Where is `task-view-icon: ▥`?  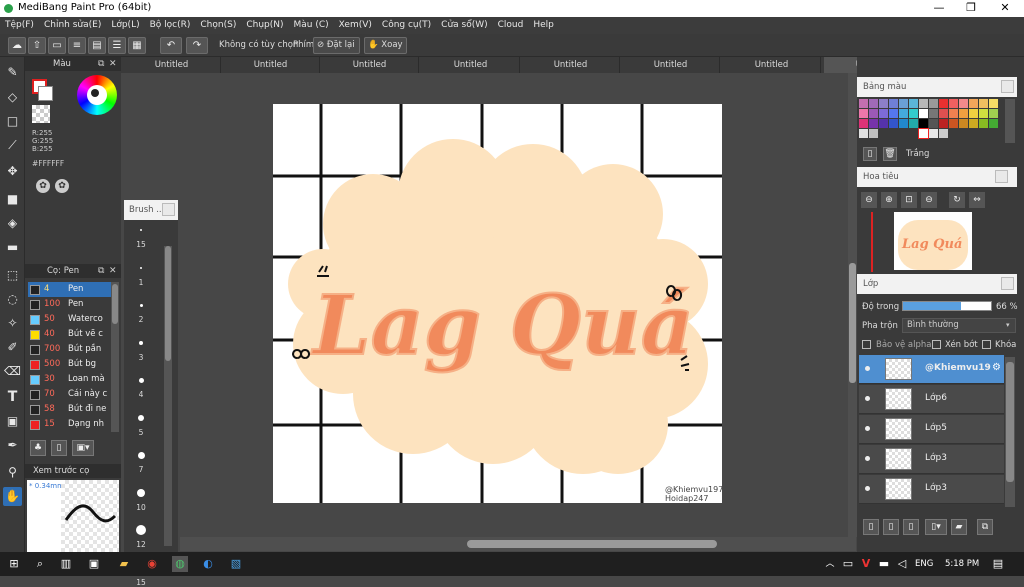 task-view-icon: ▥ is located at coordinates (66, 564).